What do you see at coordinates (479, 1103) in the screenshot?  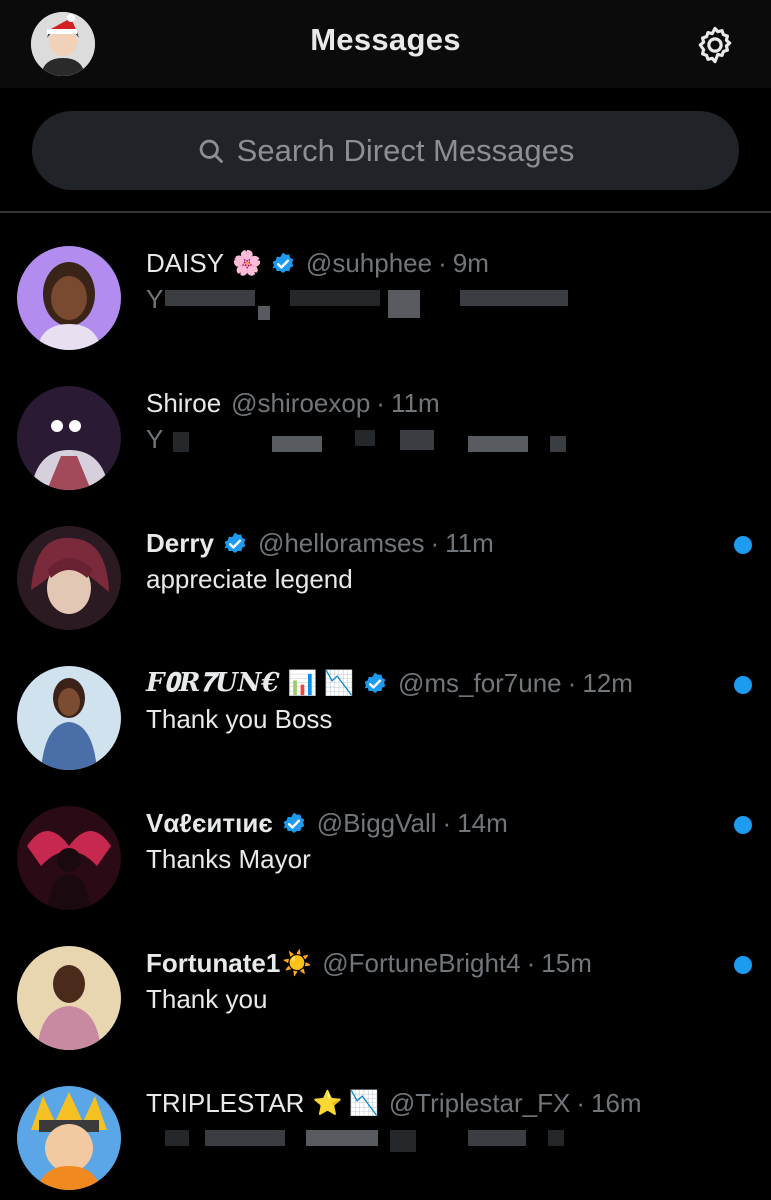 I see `conversation-handle: @Triplestar_FX` at bounding box center [479, 1103].